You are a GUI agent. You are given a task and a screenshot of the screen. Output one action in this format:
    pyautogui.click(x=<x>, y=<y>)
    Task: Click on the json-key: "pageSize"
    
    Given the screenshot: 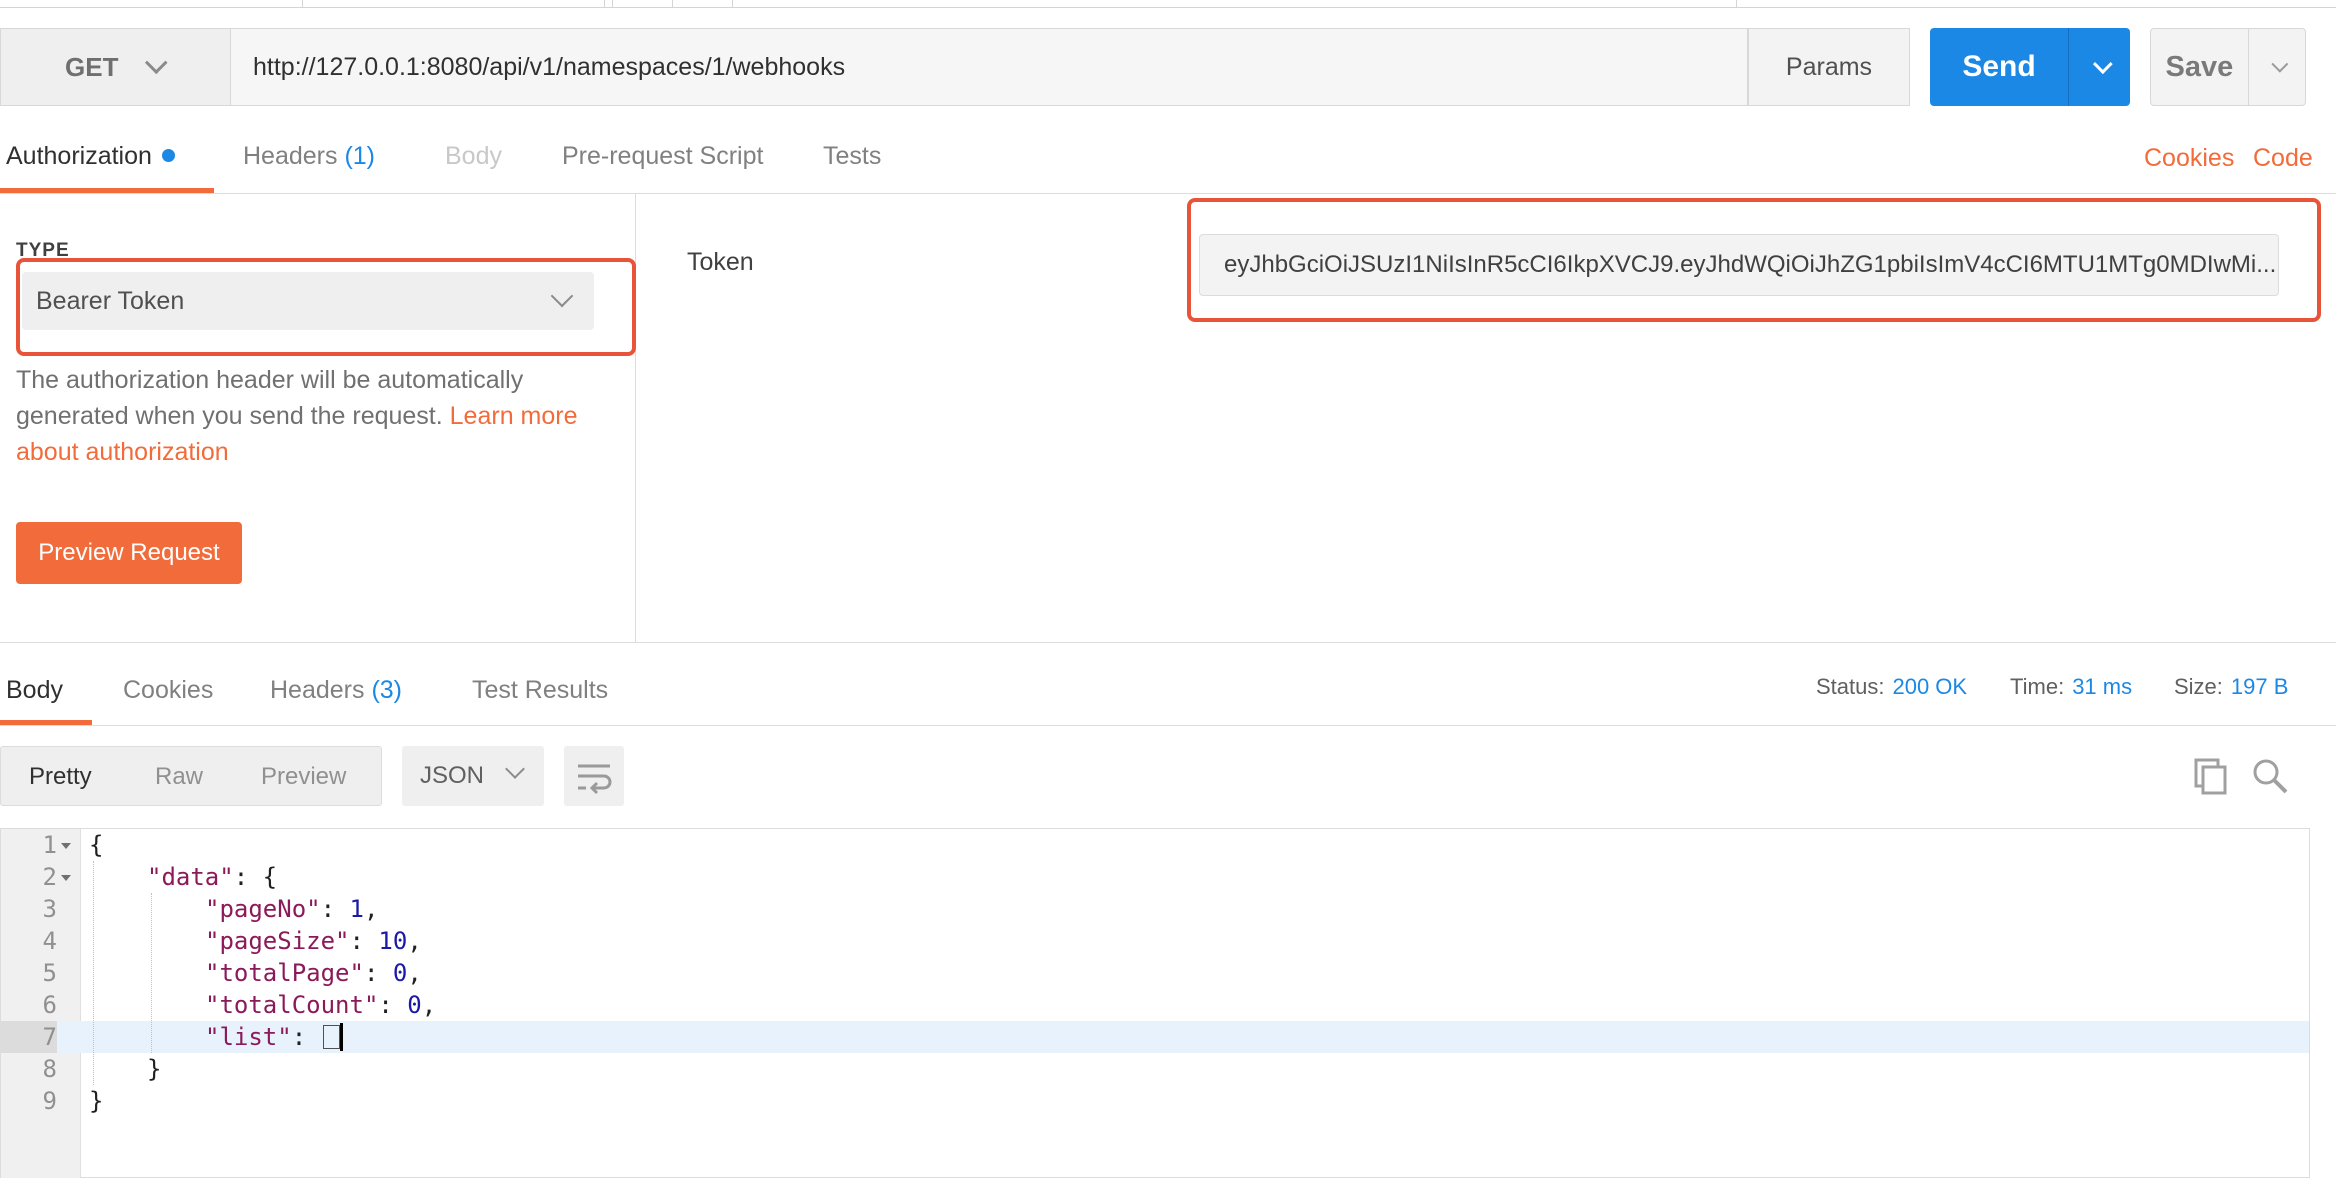 What is the action you would take?
    pyautogui.click(x=277, y=941)
    